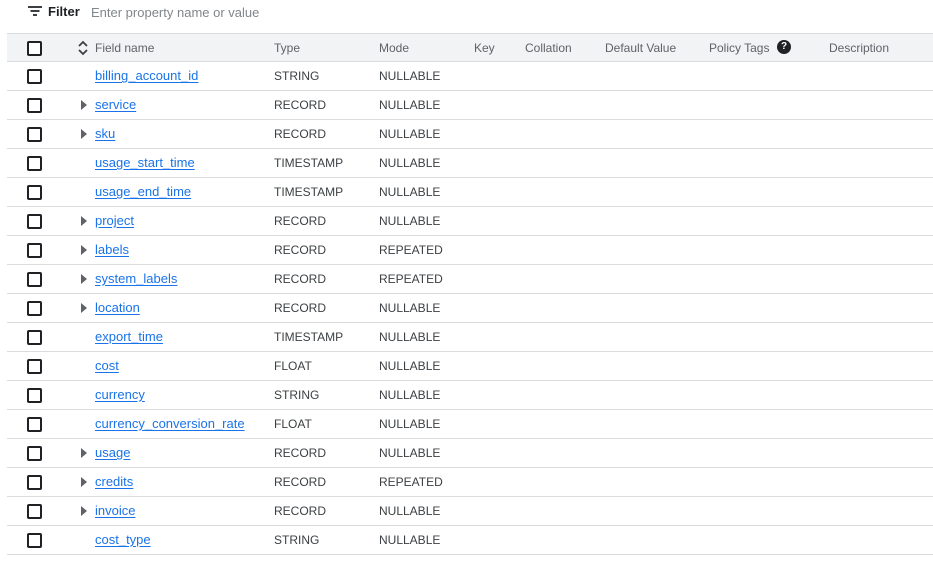 This screenshot has height=563, width=933. What do you see at coordinates (470, 511) in the screenshot?
I see `table-row: invoice RECORD NULLABLE` at bounding box center [470, 511].